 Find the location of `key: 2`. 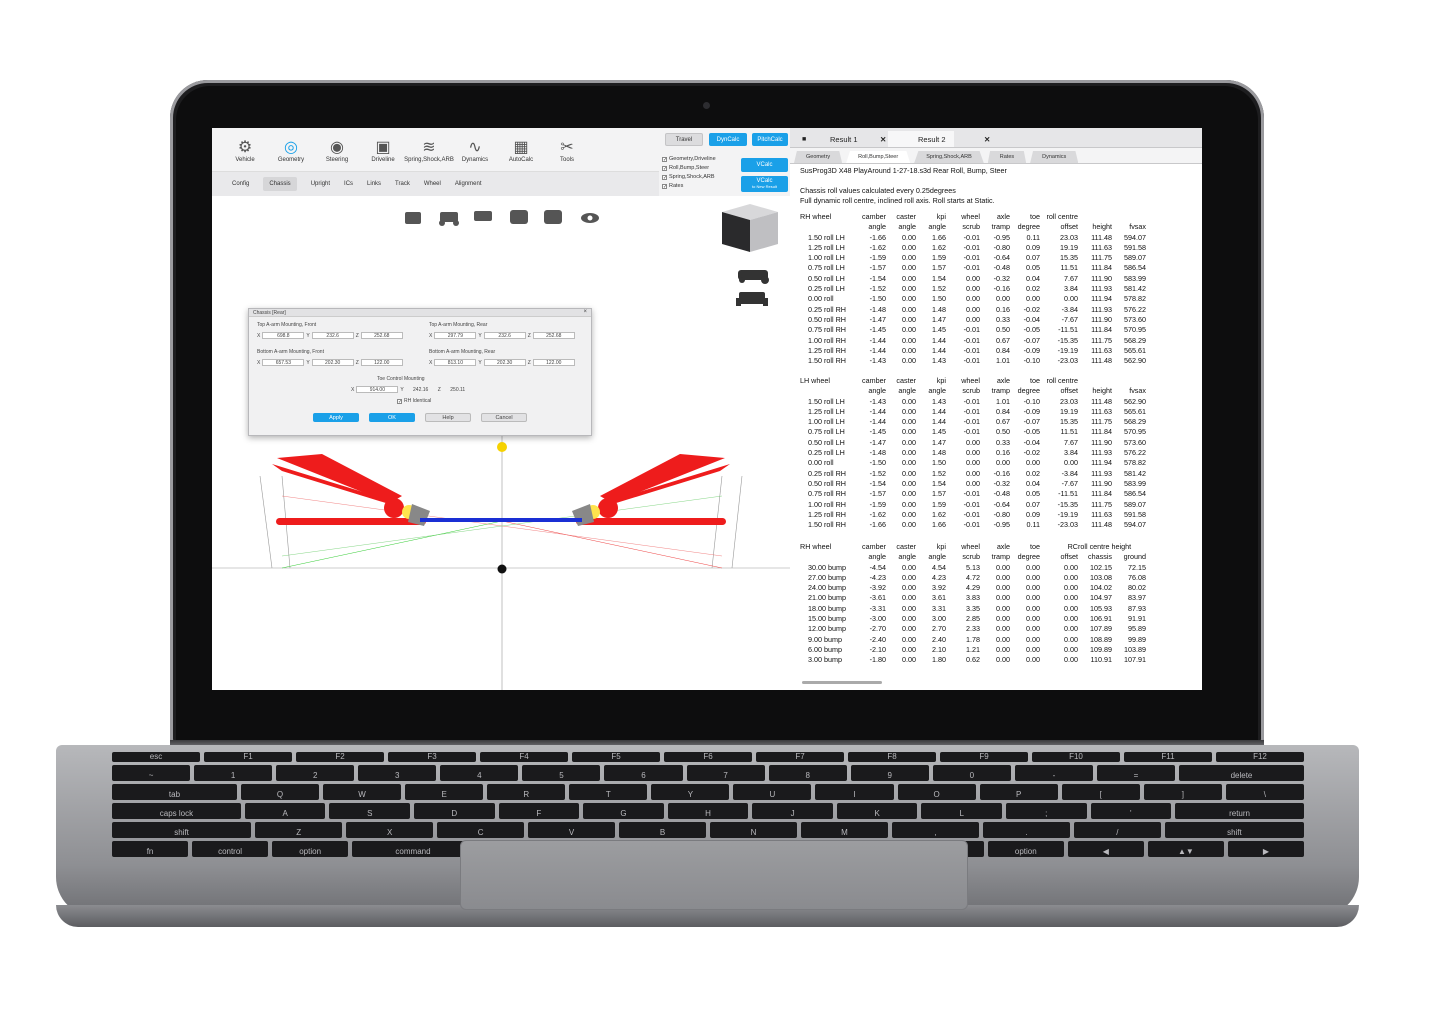

key: 2 is located at coordinates (315, 773).